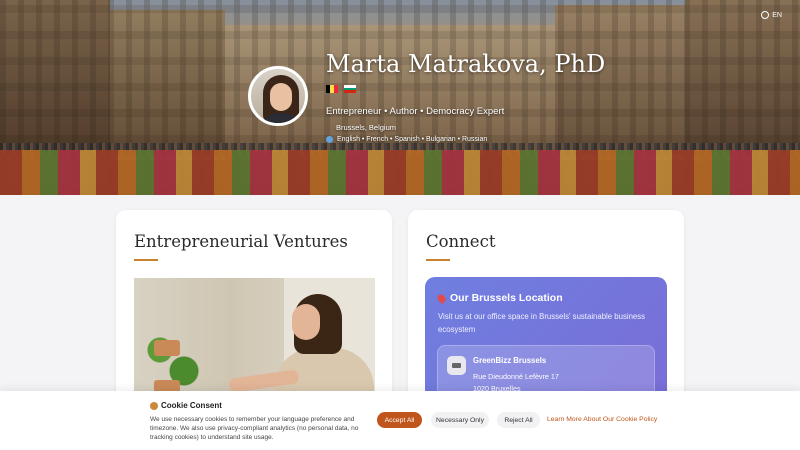 The image size is (800, 450). What do you see at coordinates (415, 111) in the screenshot?
I see `profile-tagline: Entrepreneur • Author • Democracy Expert` at bounding box center [415, 111].